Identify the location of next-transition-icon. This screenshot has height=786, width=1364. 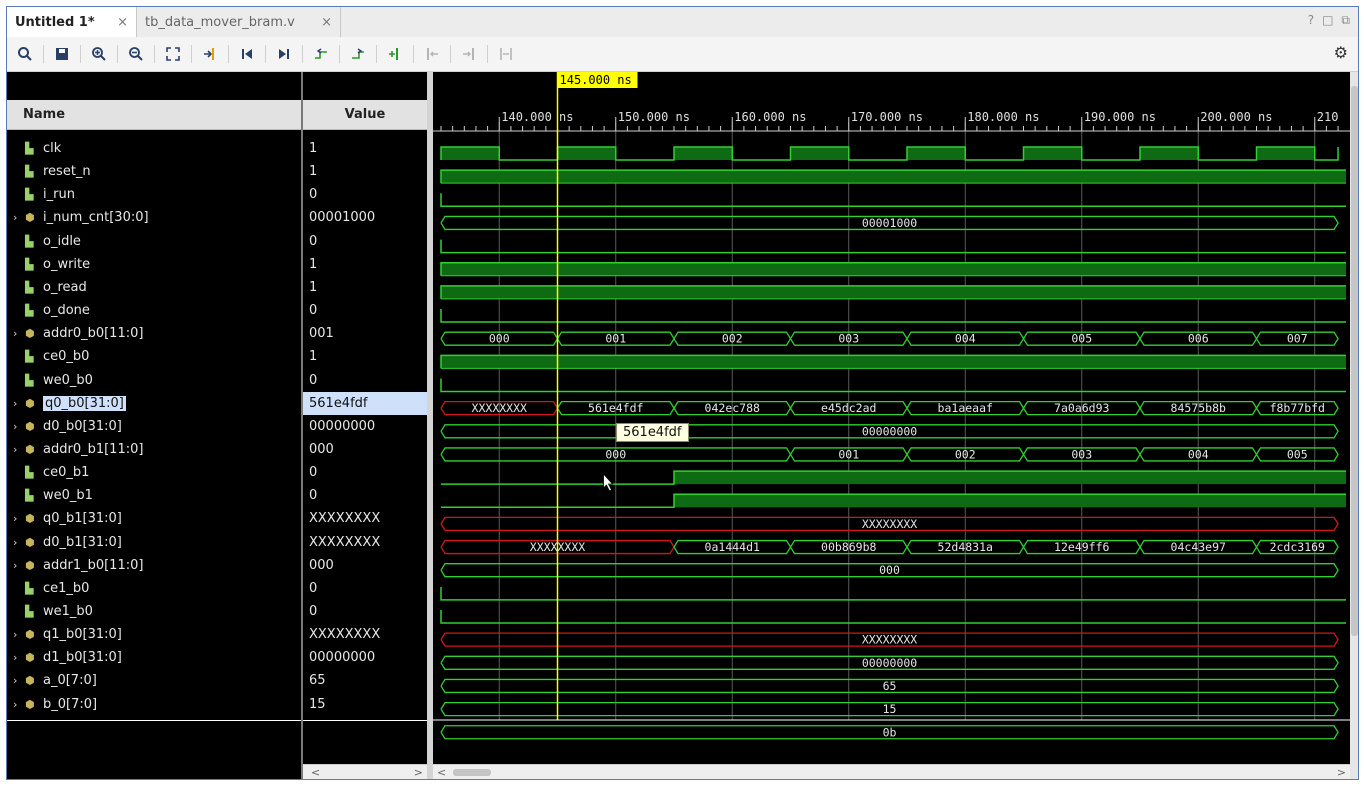
(358, 54).